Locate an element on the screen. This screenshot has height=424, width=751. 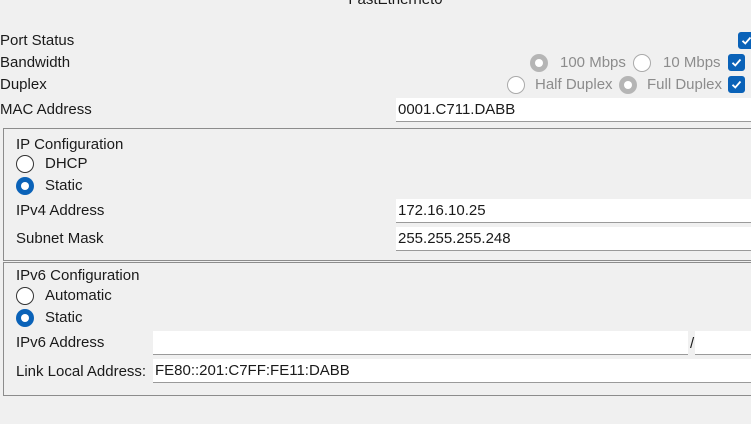
ipv6-automatic-label: Automatic is located at coordinates (78, 295).